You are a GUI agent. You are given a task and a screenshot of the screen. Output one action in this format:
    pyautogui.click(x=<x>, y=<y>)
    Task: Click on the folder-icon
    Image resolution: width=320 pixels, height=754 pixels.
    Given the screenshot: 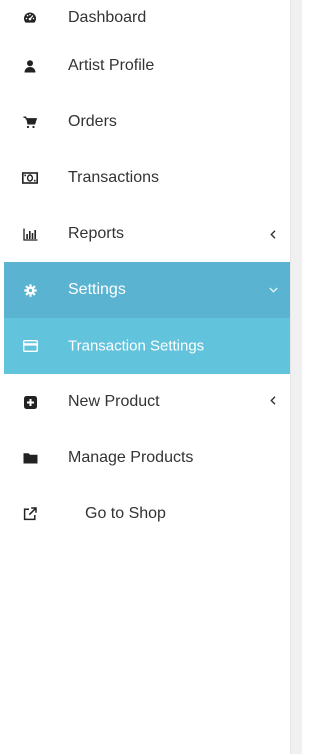 What is the action you would take?
    pyautogui.click(x=30, y=458)
    